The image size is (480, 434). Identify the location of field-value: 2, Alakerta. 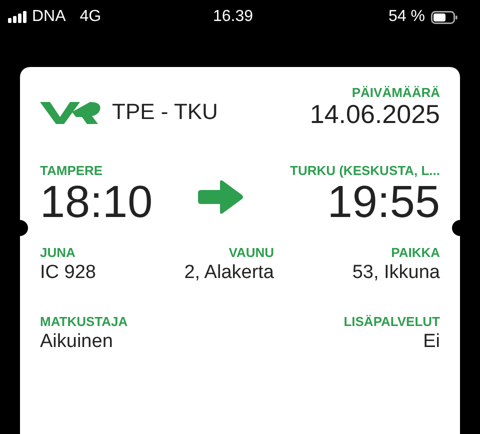
(229, 273).